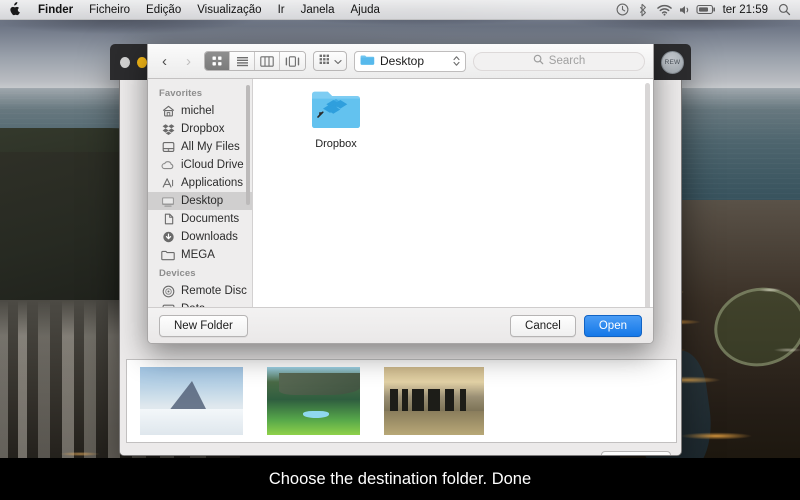 This screenshot has height=500, width=800. I want to click on documents-icon, so click(168, 219).